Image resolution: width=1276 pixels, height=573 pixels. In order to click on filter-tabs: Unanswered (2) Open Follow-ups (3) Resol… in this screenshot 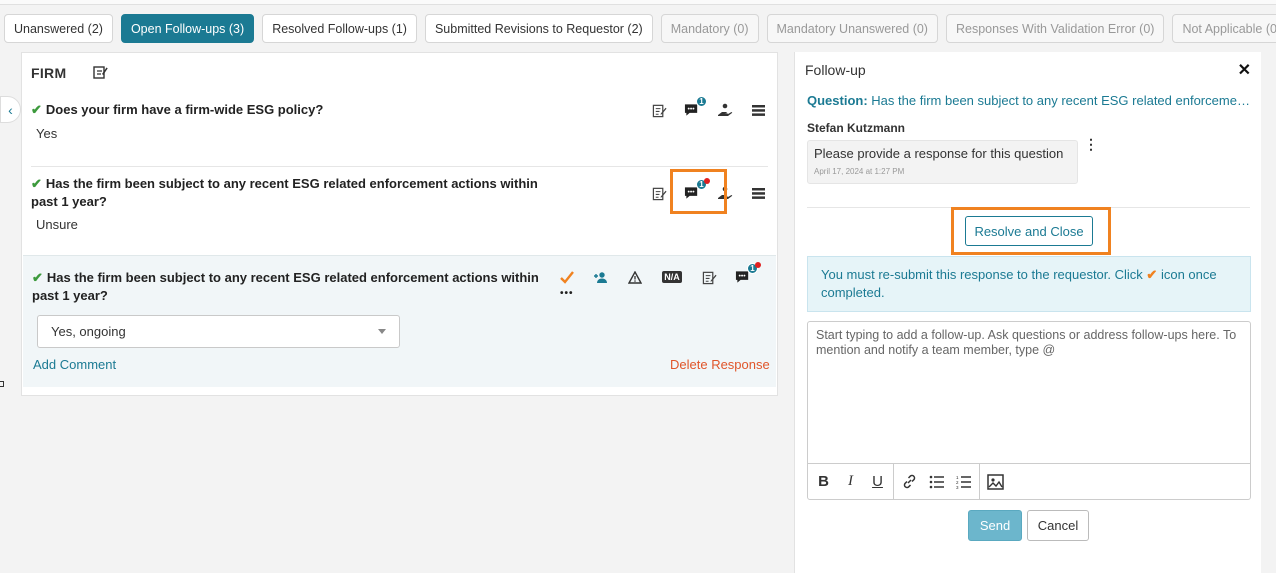, I will do `click(640, 28)`.